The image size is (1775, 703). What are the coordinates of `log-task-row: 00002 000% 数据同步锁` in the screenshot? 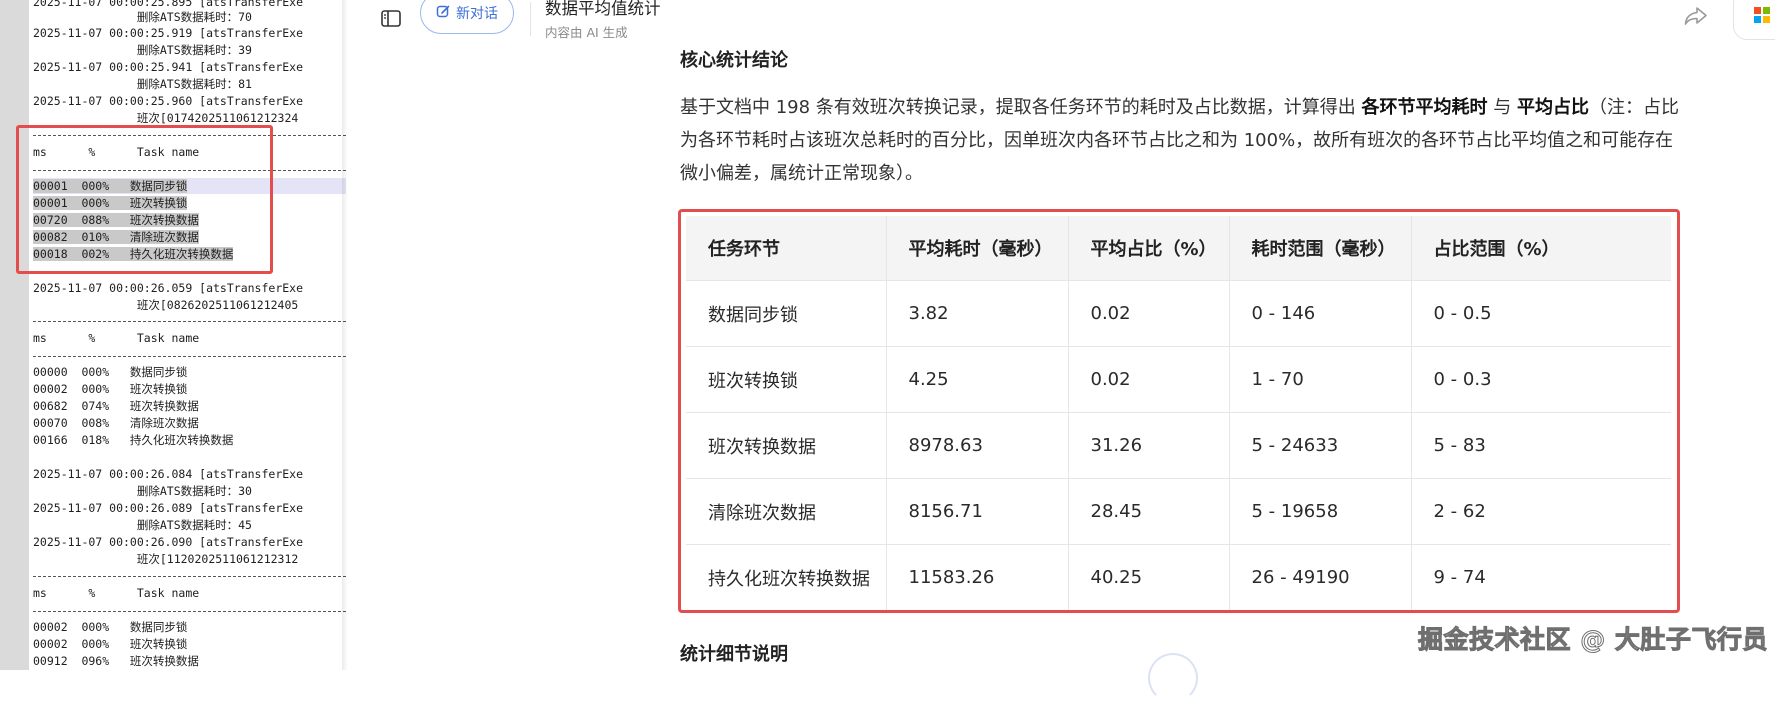 It's located at (110, 627).